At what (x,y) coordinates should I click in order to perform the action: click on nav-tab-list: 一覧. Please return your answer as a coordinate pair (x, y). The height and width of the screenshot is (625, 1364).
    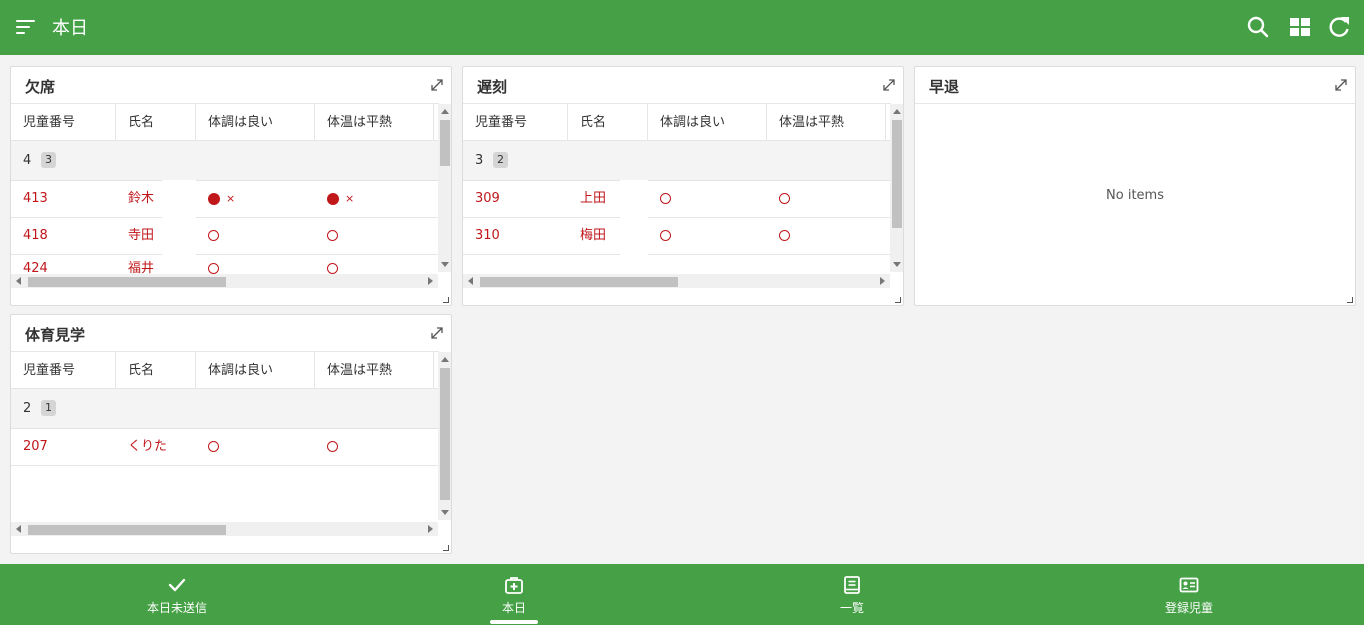
    Looking at the image, I should click on (852, 594).